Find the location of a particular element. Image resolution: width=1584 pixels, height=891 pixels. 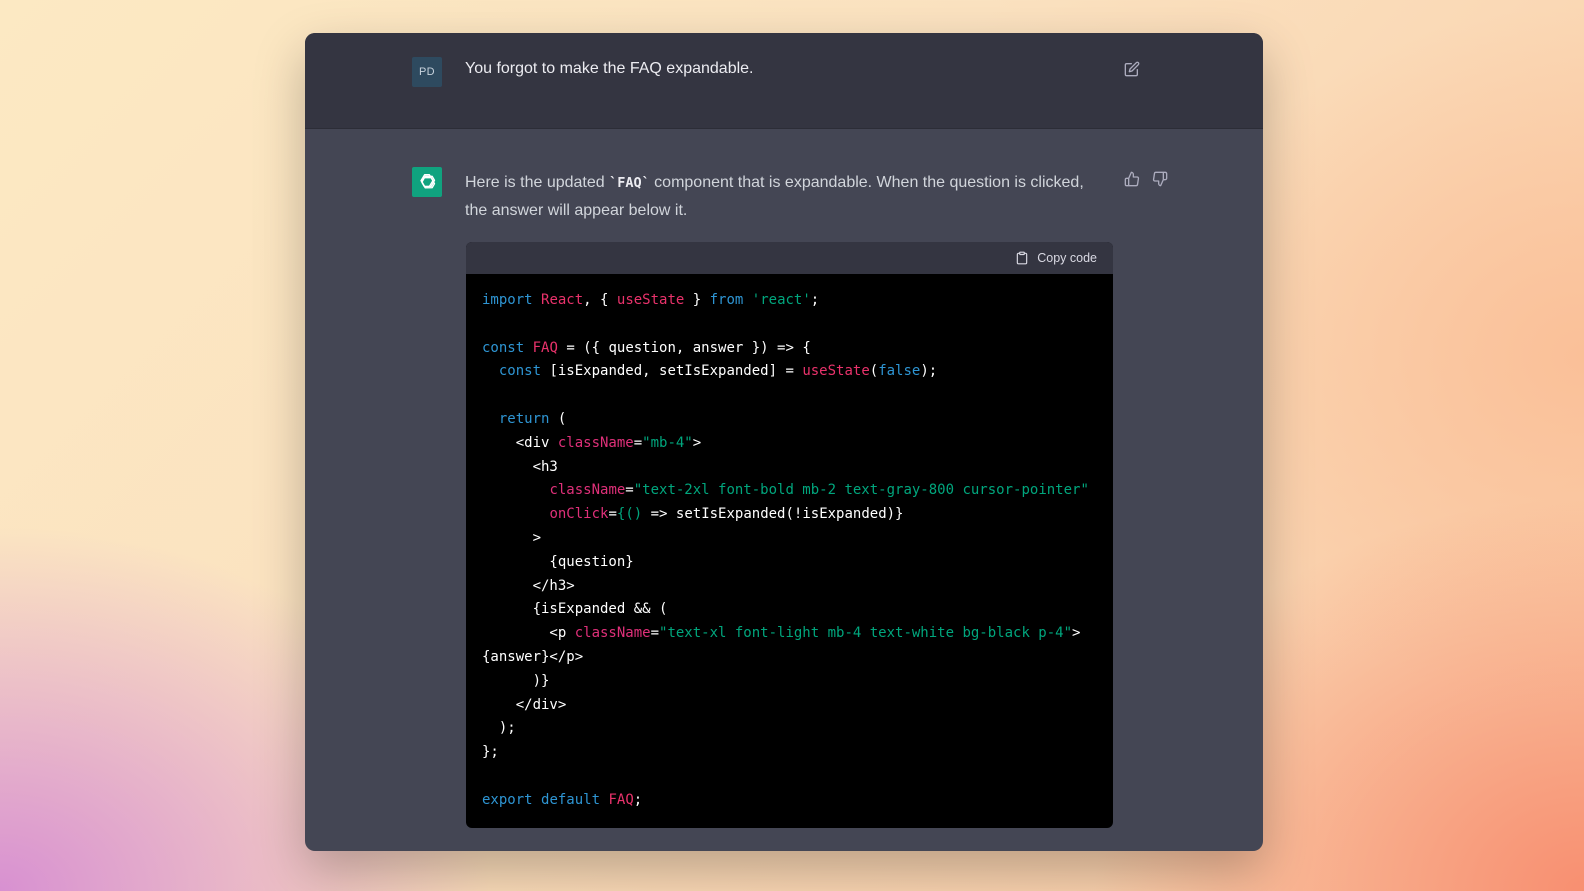

thumbs-up-icon is located at coordinates (1132, 179).